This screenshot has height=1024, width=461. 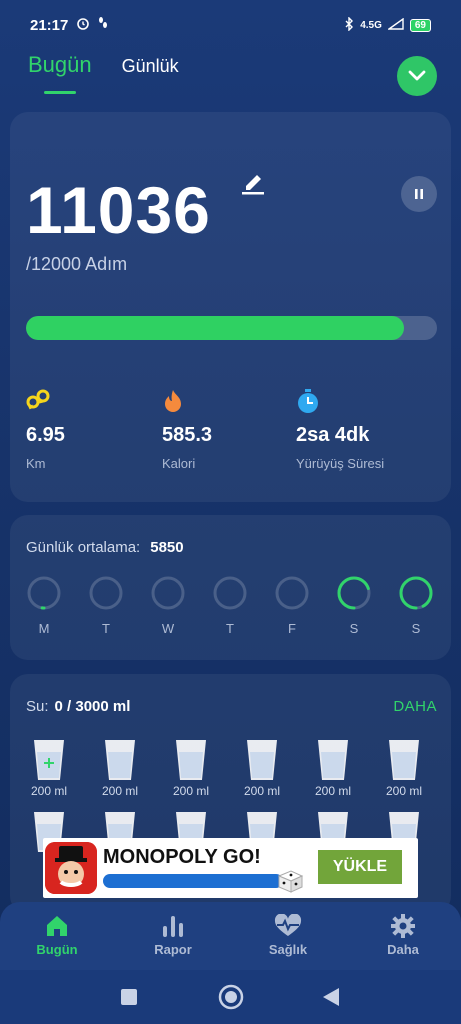 What do you see at coordinates (37, 706) in the screenshot?
I see `water-label: Su:` at bounding box center [37, 706].